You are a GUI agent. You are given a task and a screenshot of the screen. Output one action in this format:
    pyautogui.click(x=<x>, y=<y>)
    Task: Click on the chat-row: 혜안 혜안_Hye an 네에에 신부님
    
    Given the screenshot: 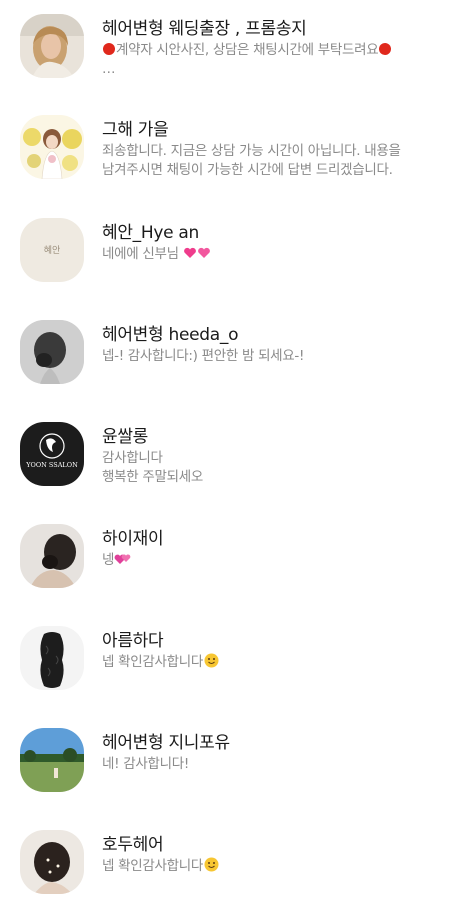 What is the action you would take?
    pyautogui.click(x=233, y=255)
    